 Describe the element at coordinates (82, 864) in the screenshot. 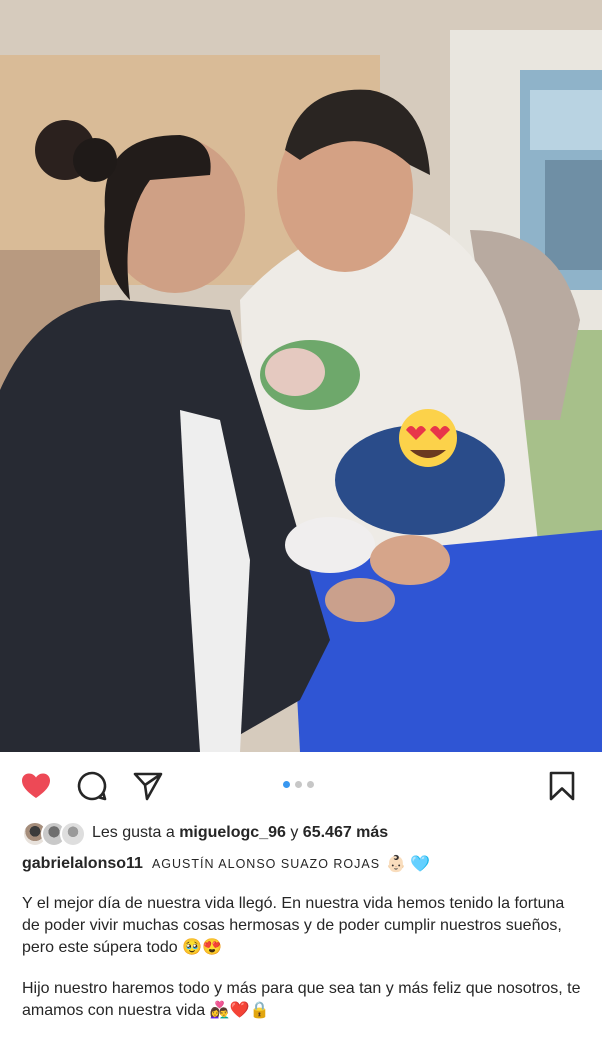

I see `author-username: gabrielalonso11` at that location.